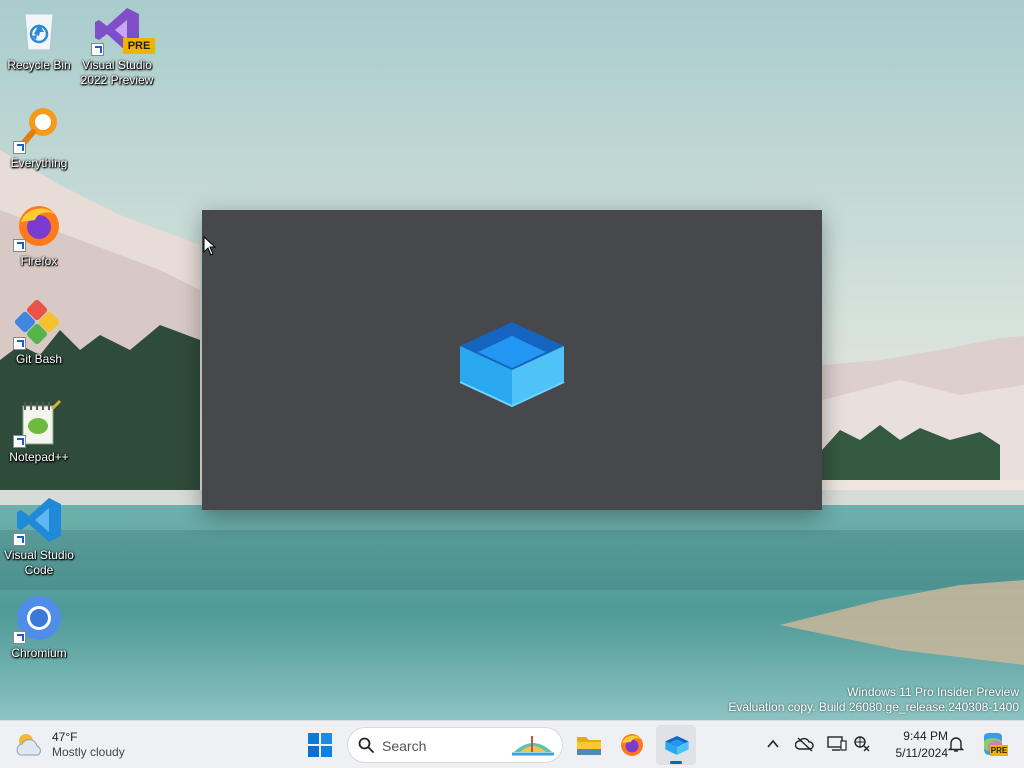 The height and width of the screenshot is (768, 1024). I want to click on desktop-icon-label: Firefox, so click(39, 261).